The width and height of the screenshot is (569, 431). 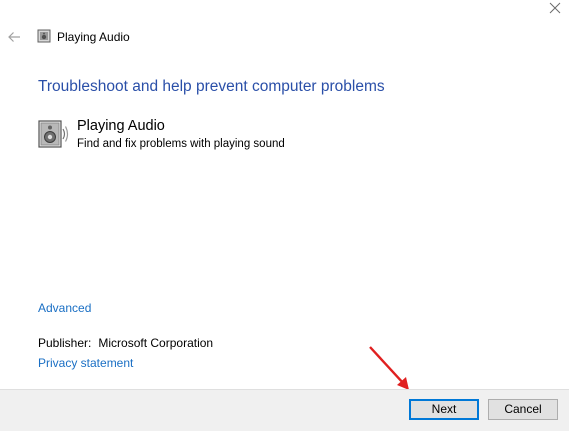 I want to click on publisher-info: Publisher: Microsoft Corporation, so click(x=125, y=343).